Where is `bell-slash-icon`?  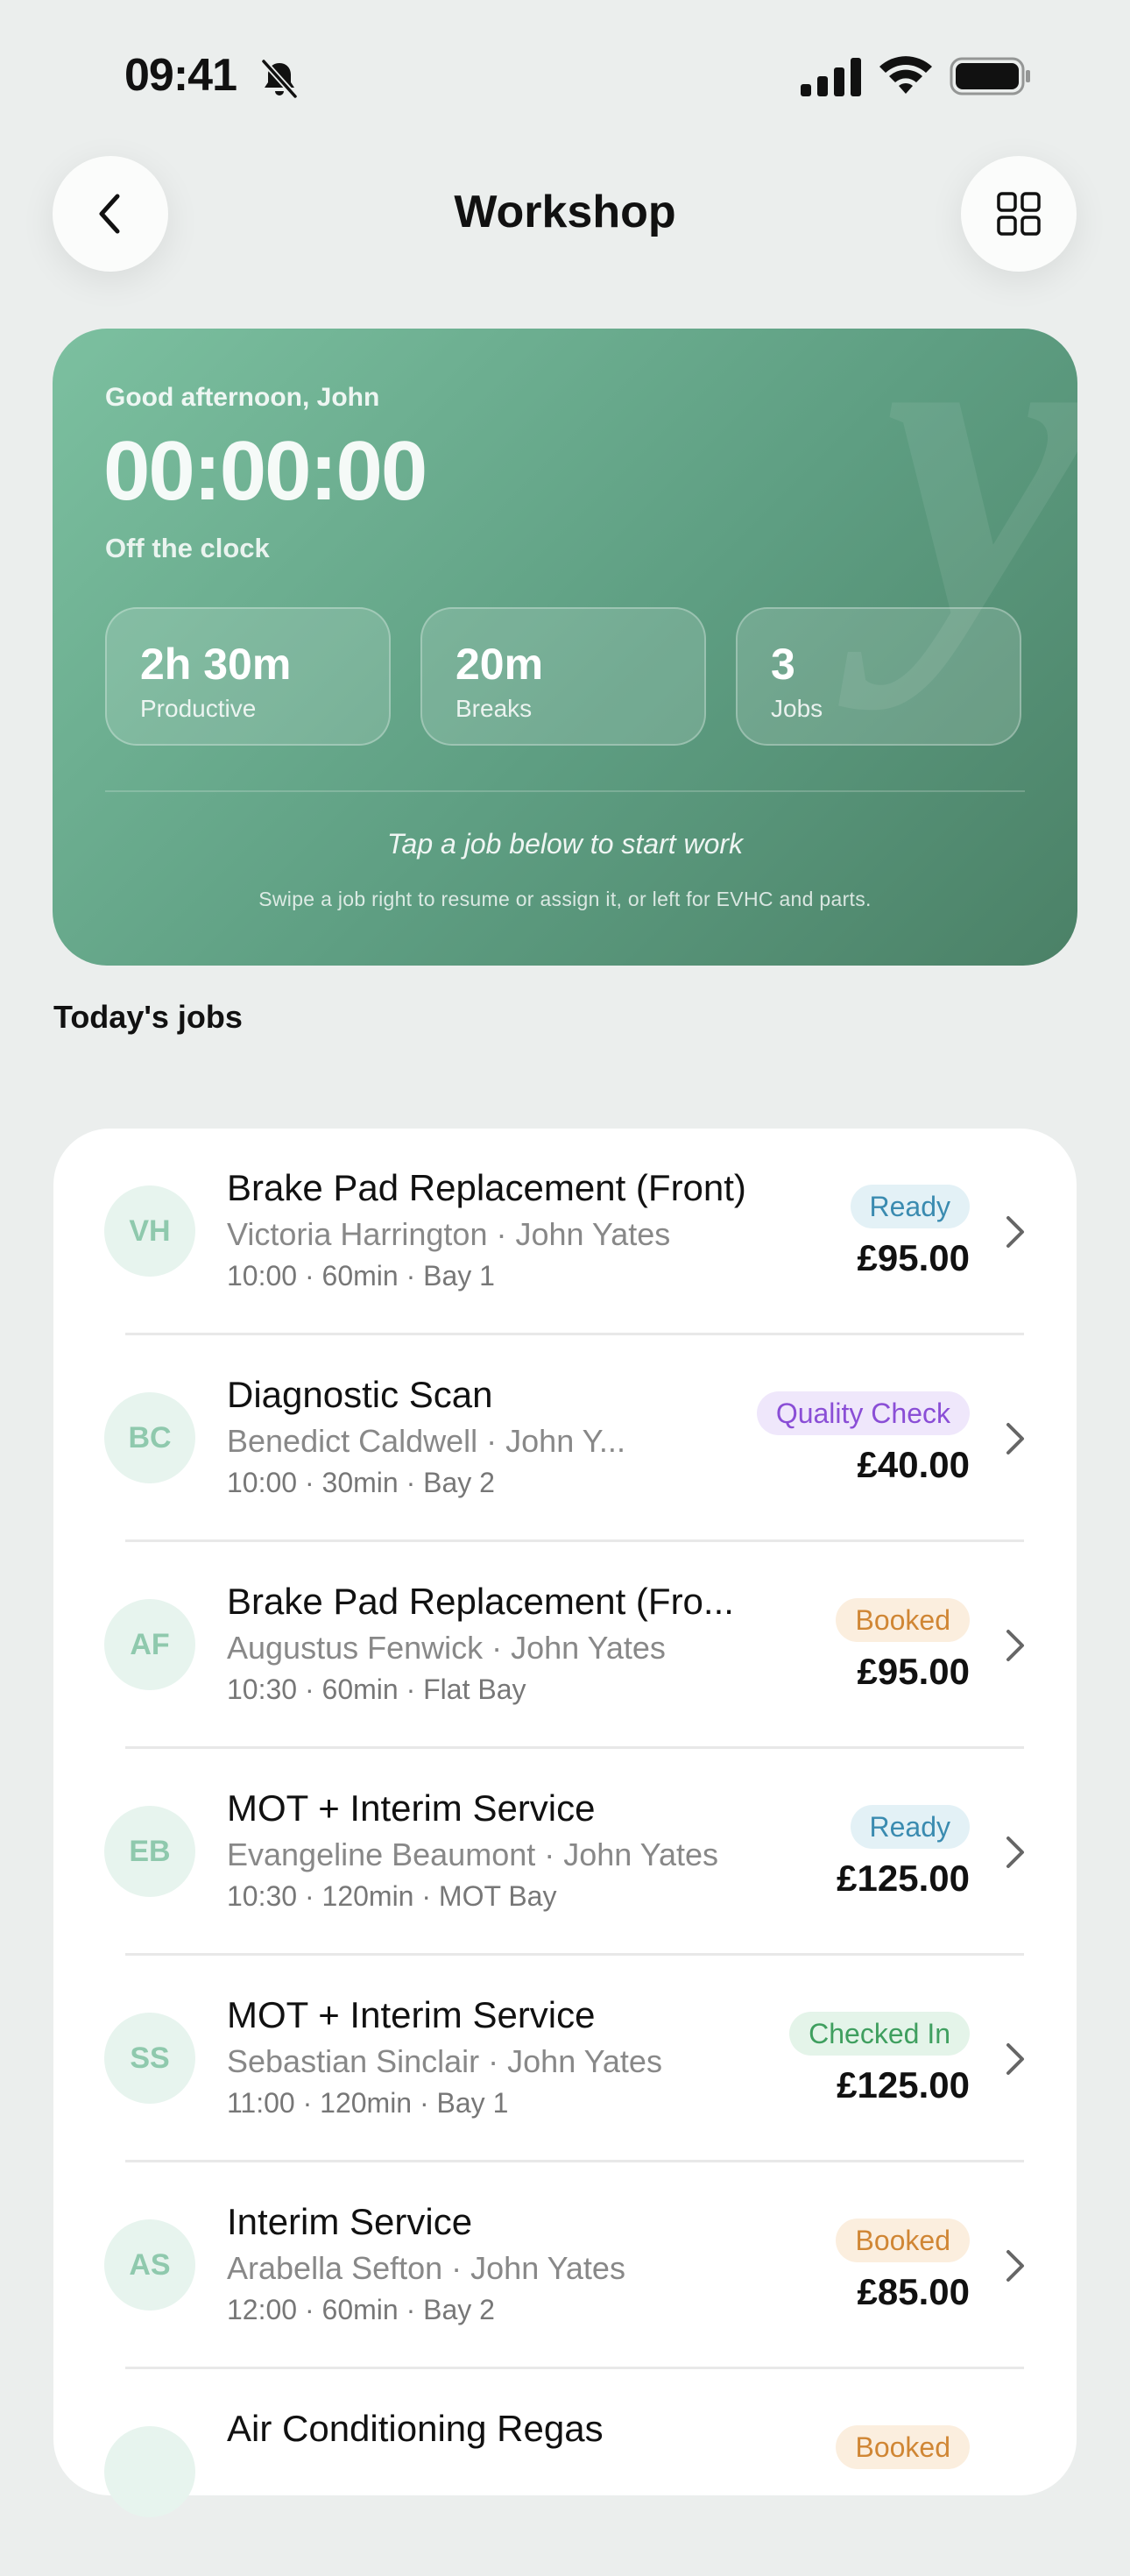
bell-slash-icon is located at coordinates (279, 79).